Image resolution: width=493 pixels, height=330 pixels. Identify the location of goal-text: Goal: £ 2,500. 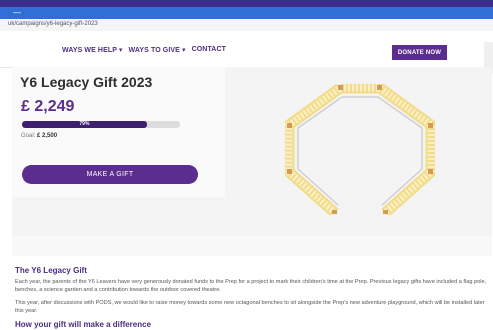
(39, 136).